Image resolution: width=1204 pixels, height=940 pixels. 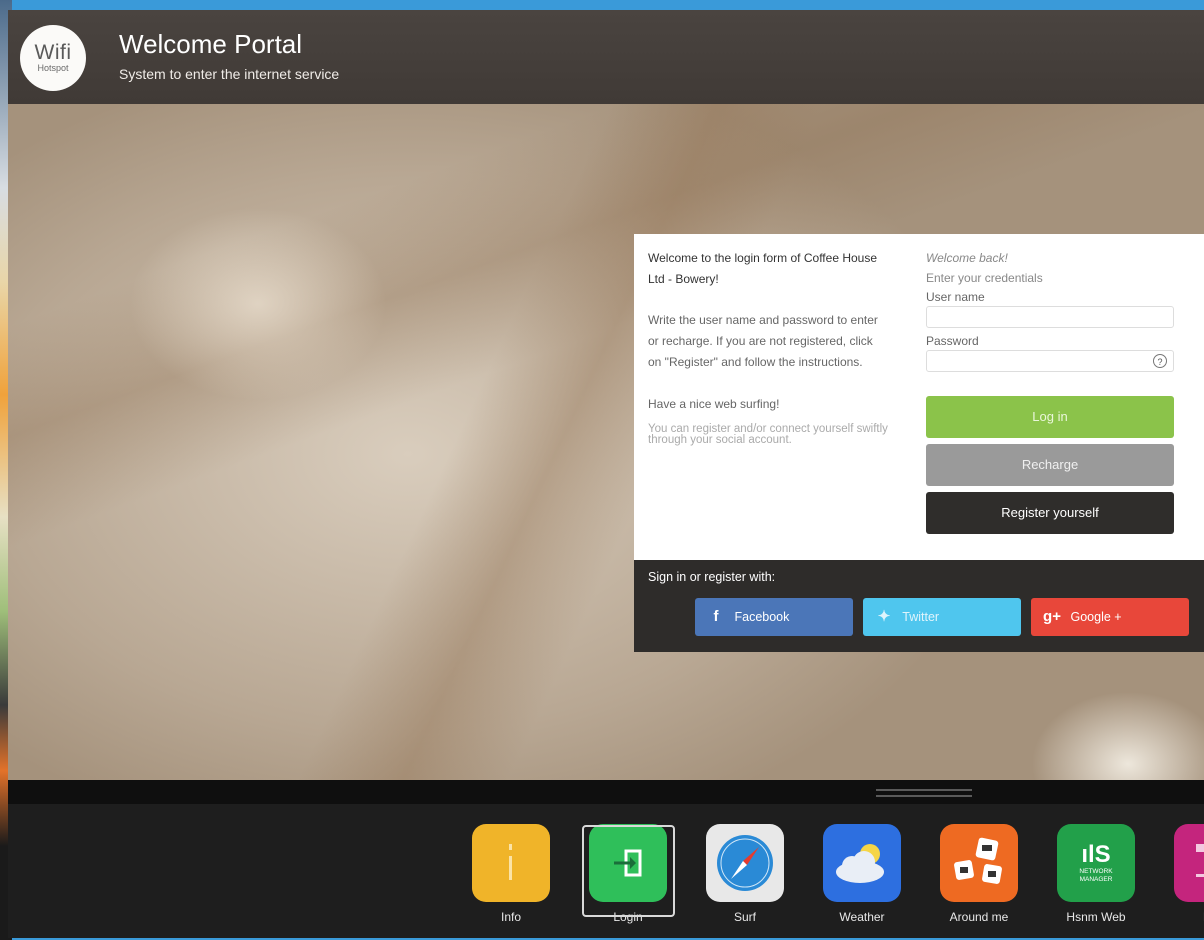 What do you see at coordinates (1096, 617) in the screenshot?
I see `google-plus-label: Google +` at bounding box center [1096, 617].